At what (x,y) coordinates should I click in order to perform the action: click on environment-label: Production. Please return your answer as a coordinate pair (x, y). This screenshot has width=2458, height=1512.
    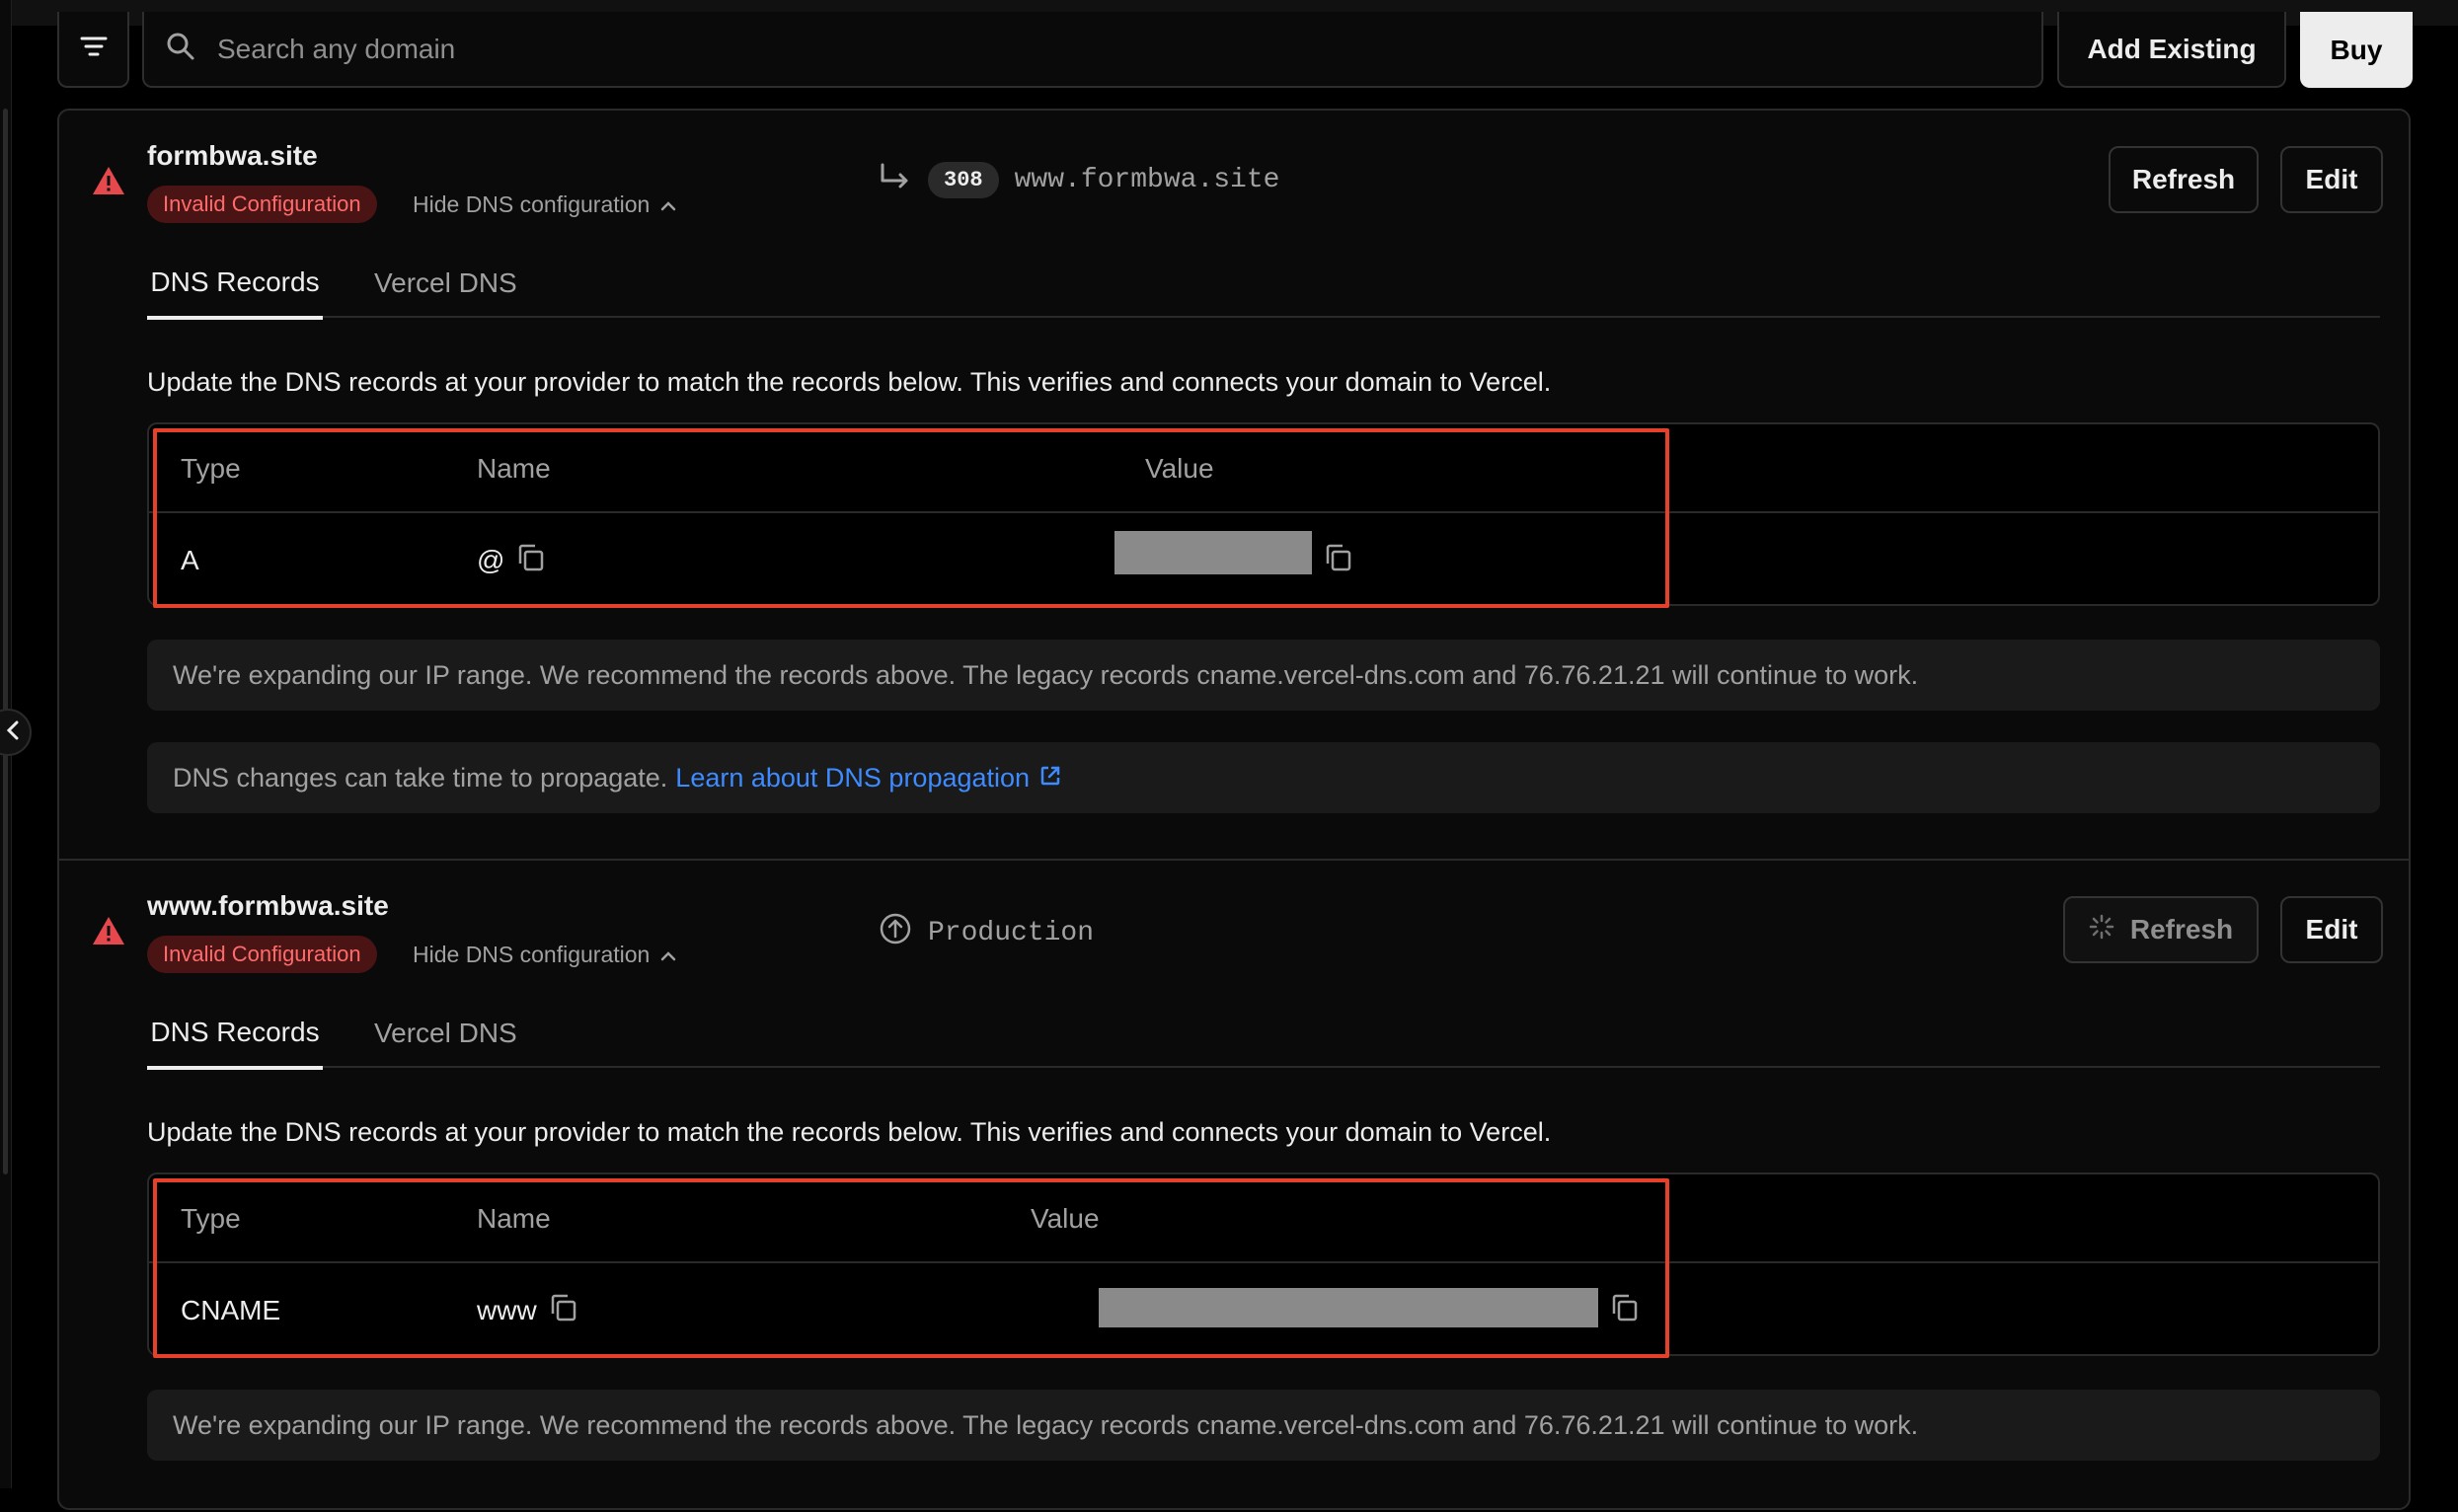
    Looking at the image, I should click on (1012, 933).